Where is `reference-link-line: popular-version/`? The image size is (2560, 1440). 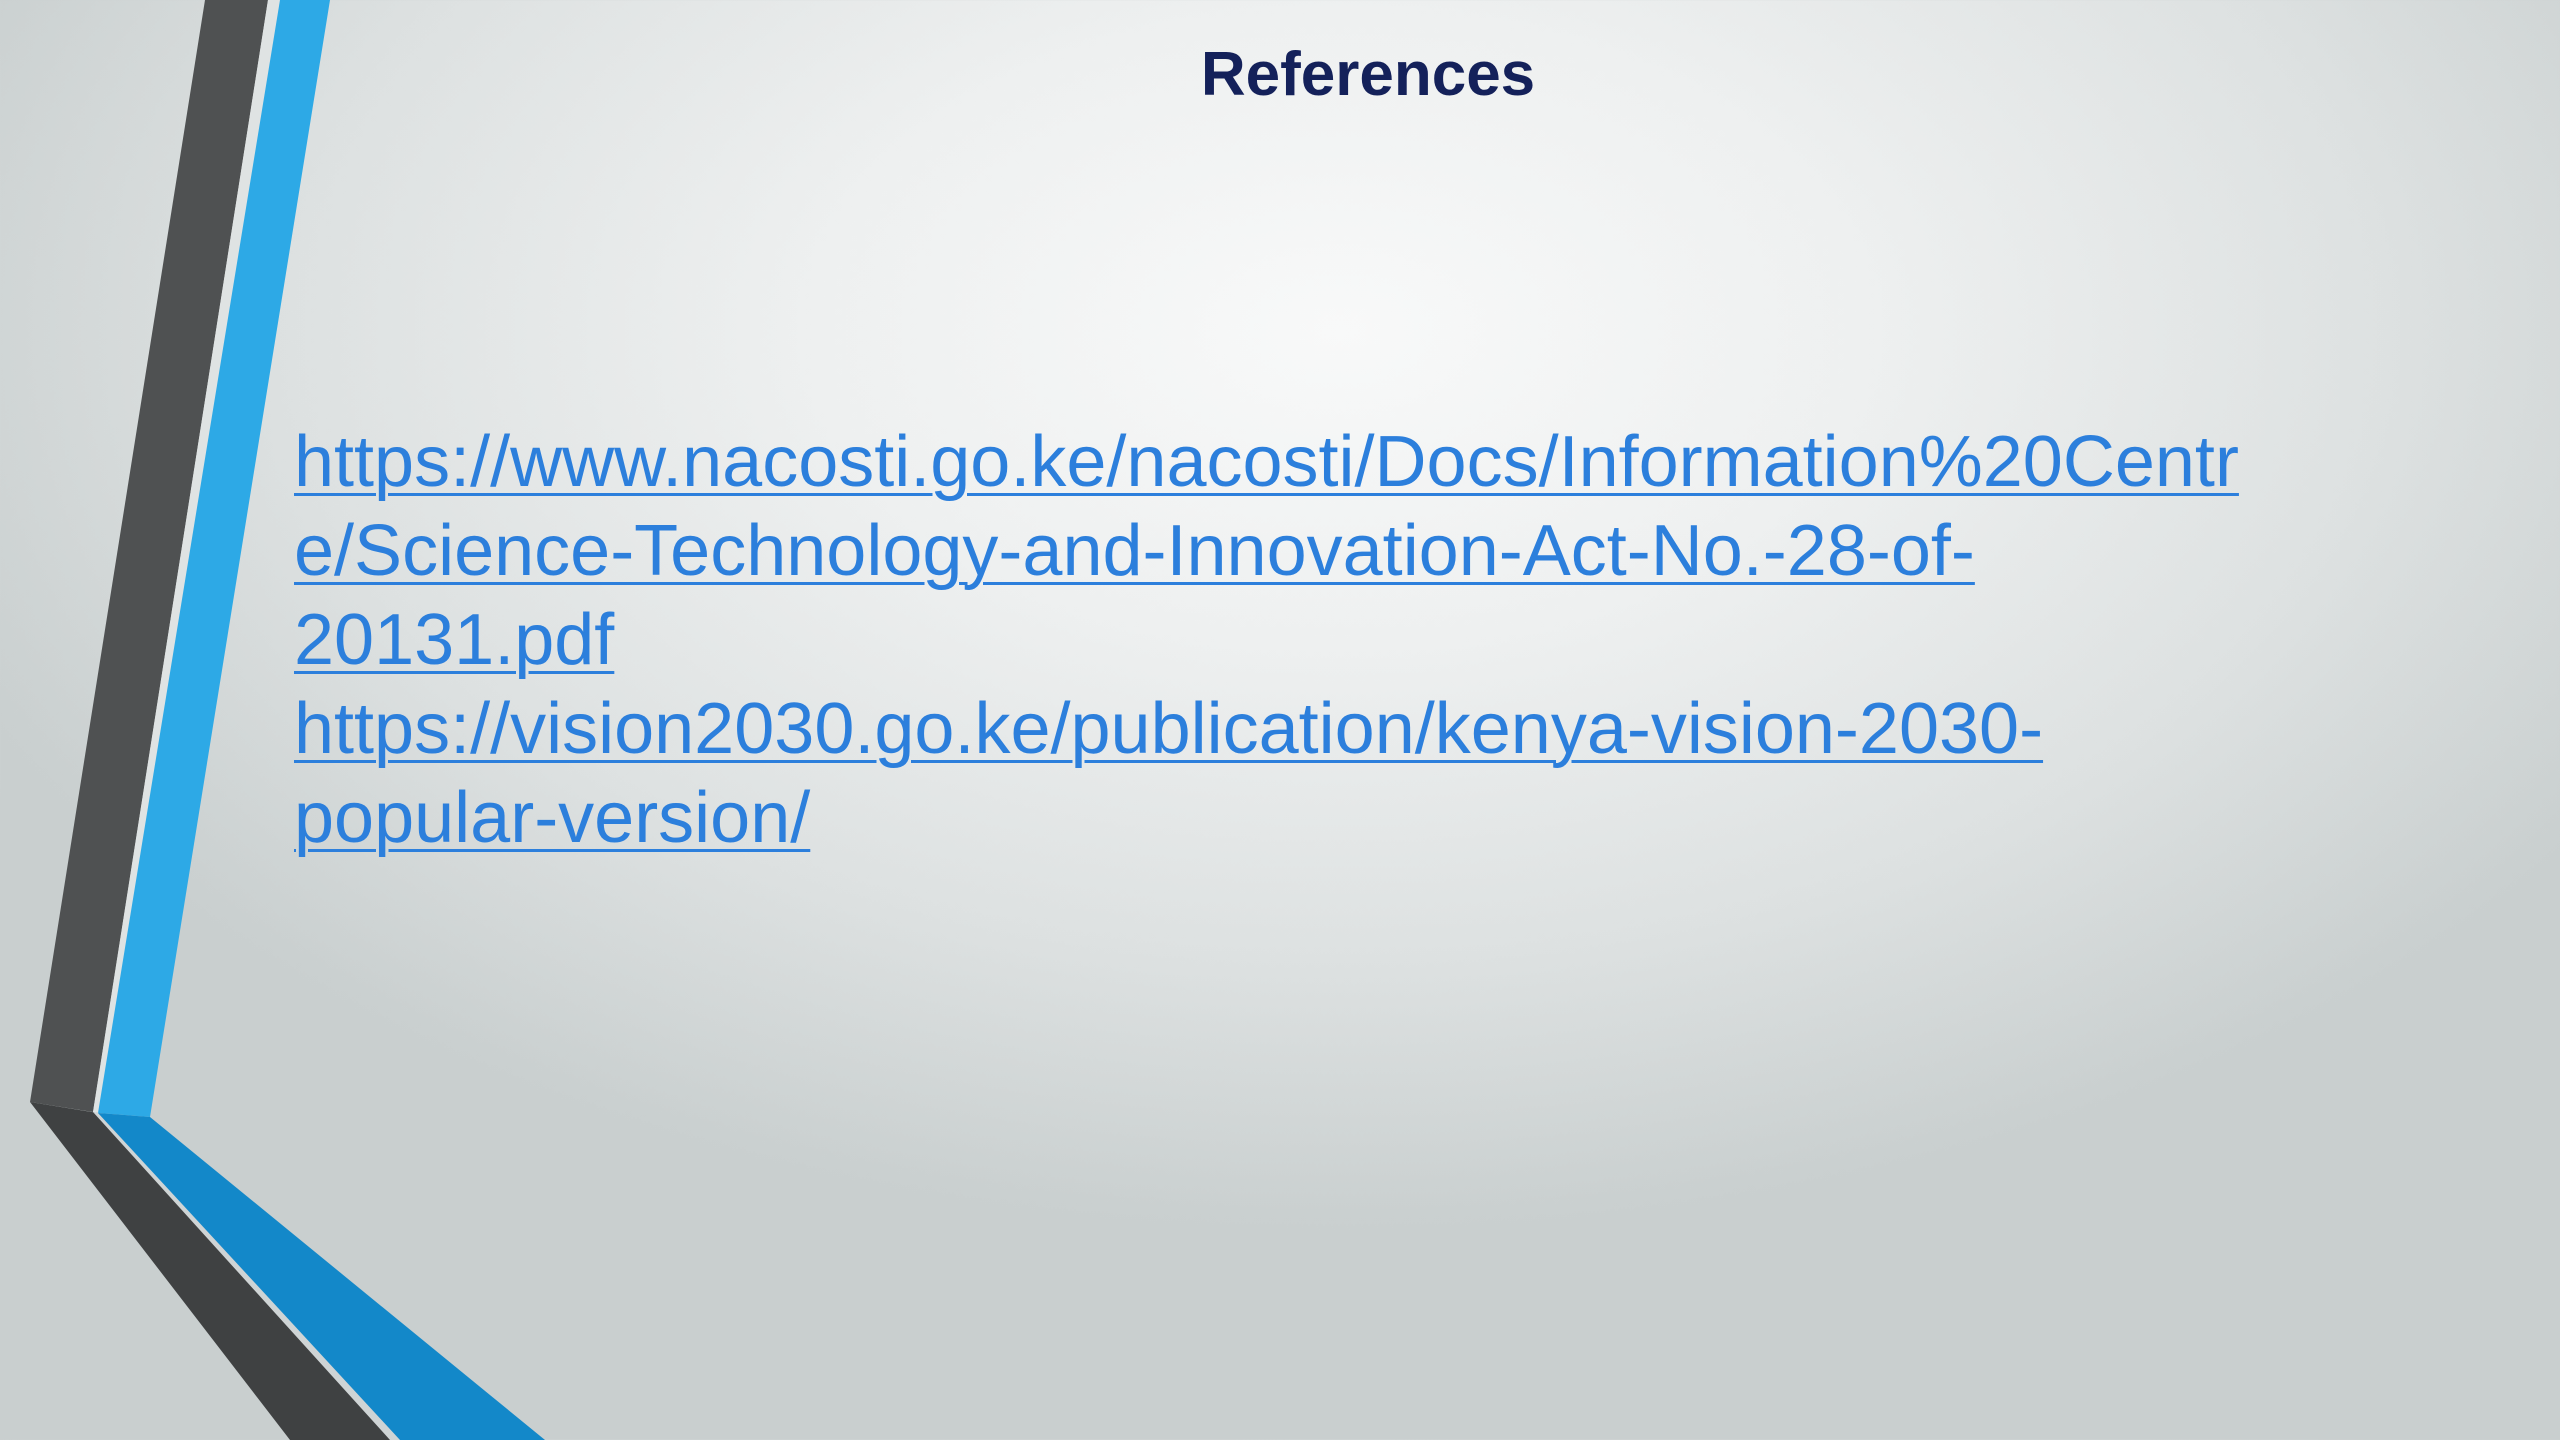
reference-link-line: popular-version/ is located at coordinates (552, 818).